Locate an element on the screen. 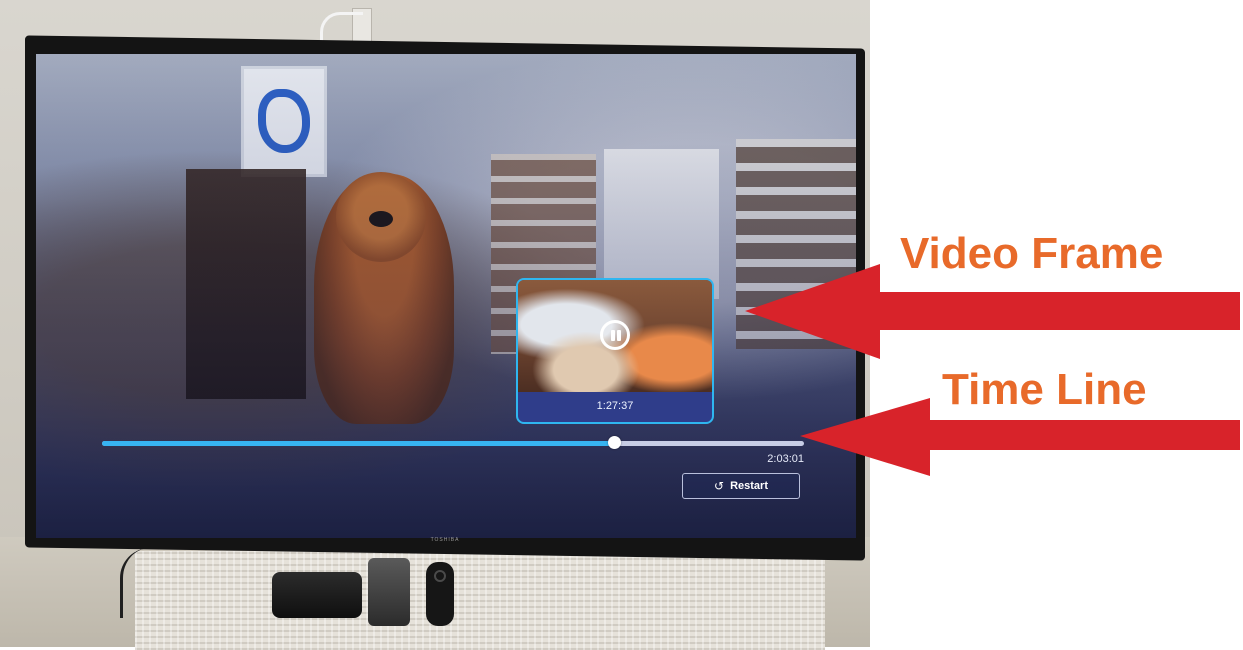  total-duration: 2:03:01 is located at coordinates (785, 459).